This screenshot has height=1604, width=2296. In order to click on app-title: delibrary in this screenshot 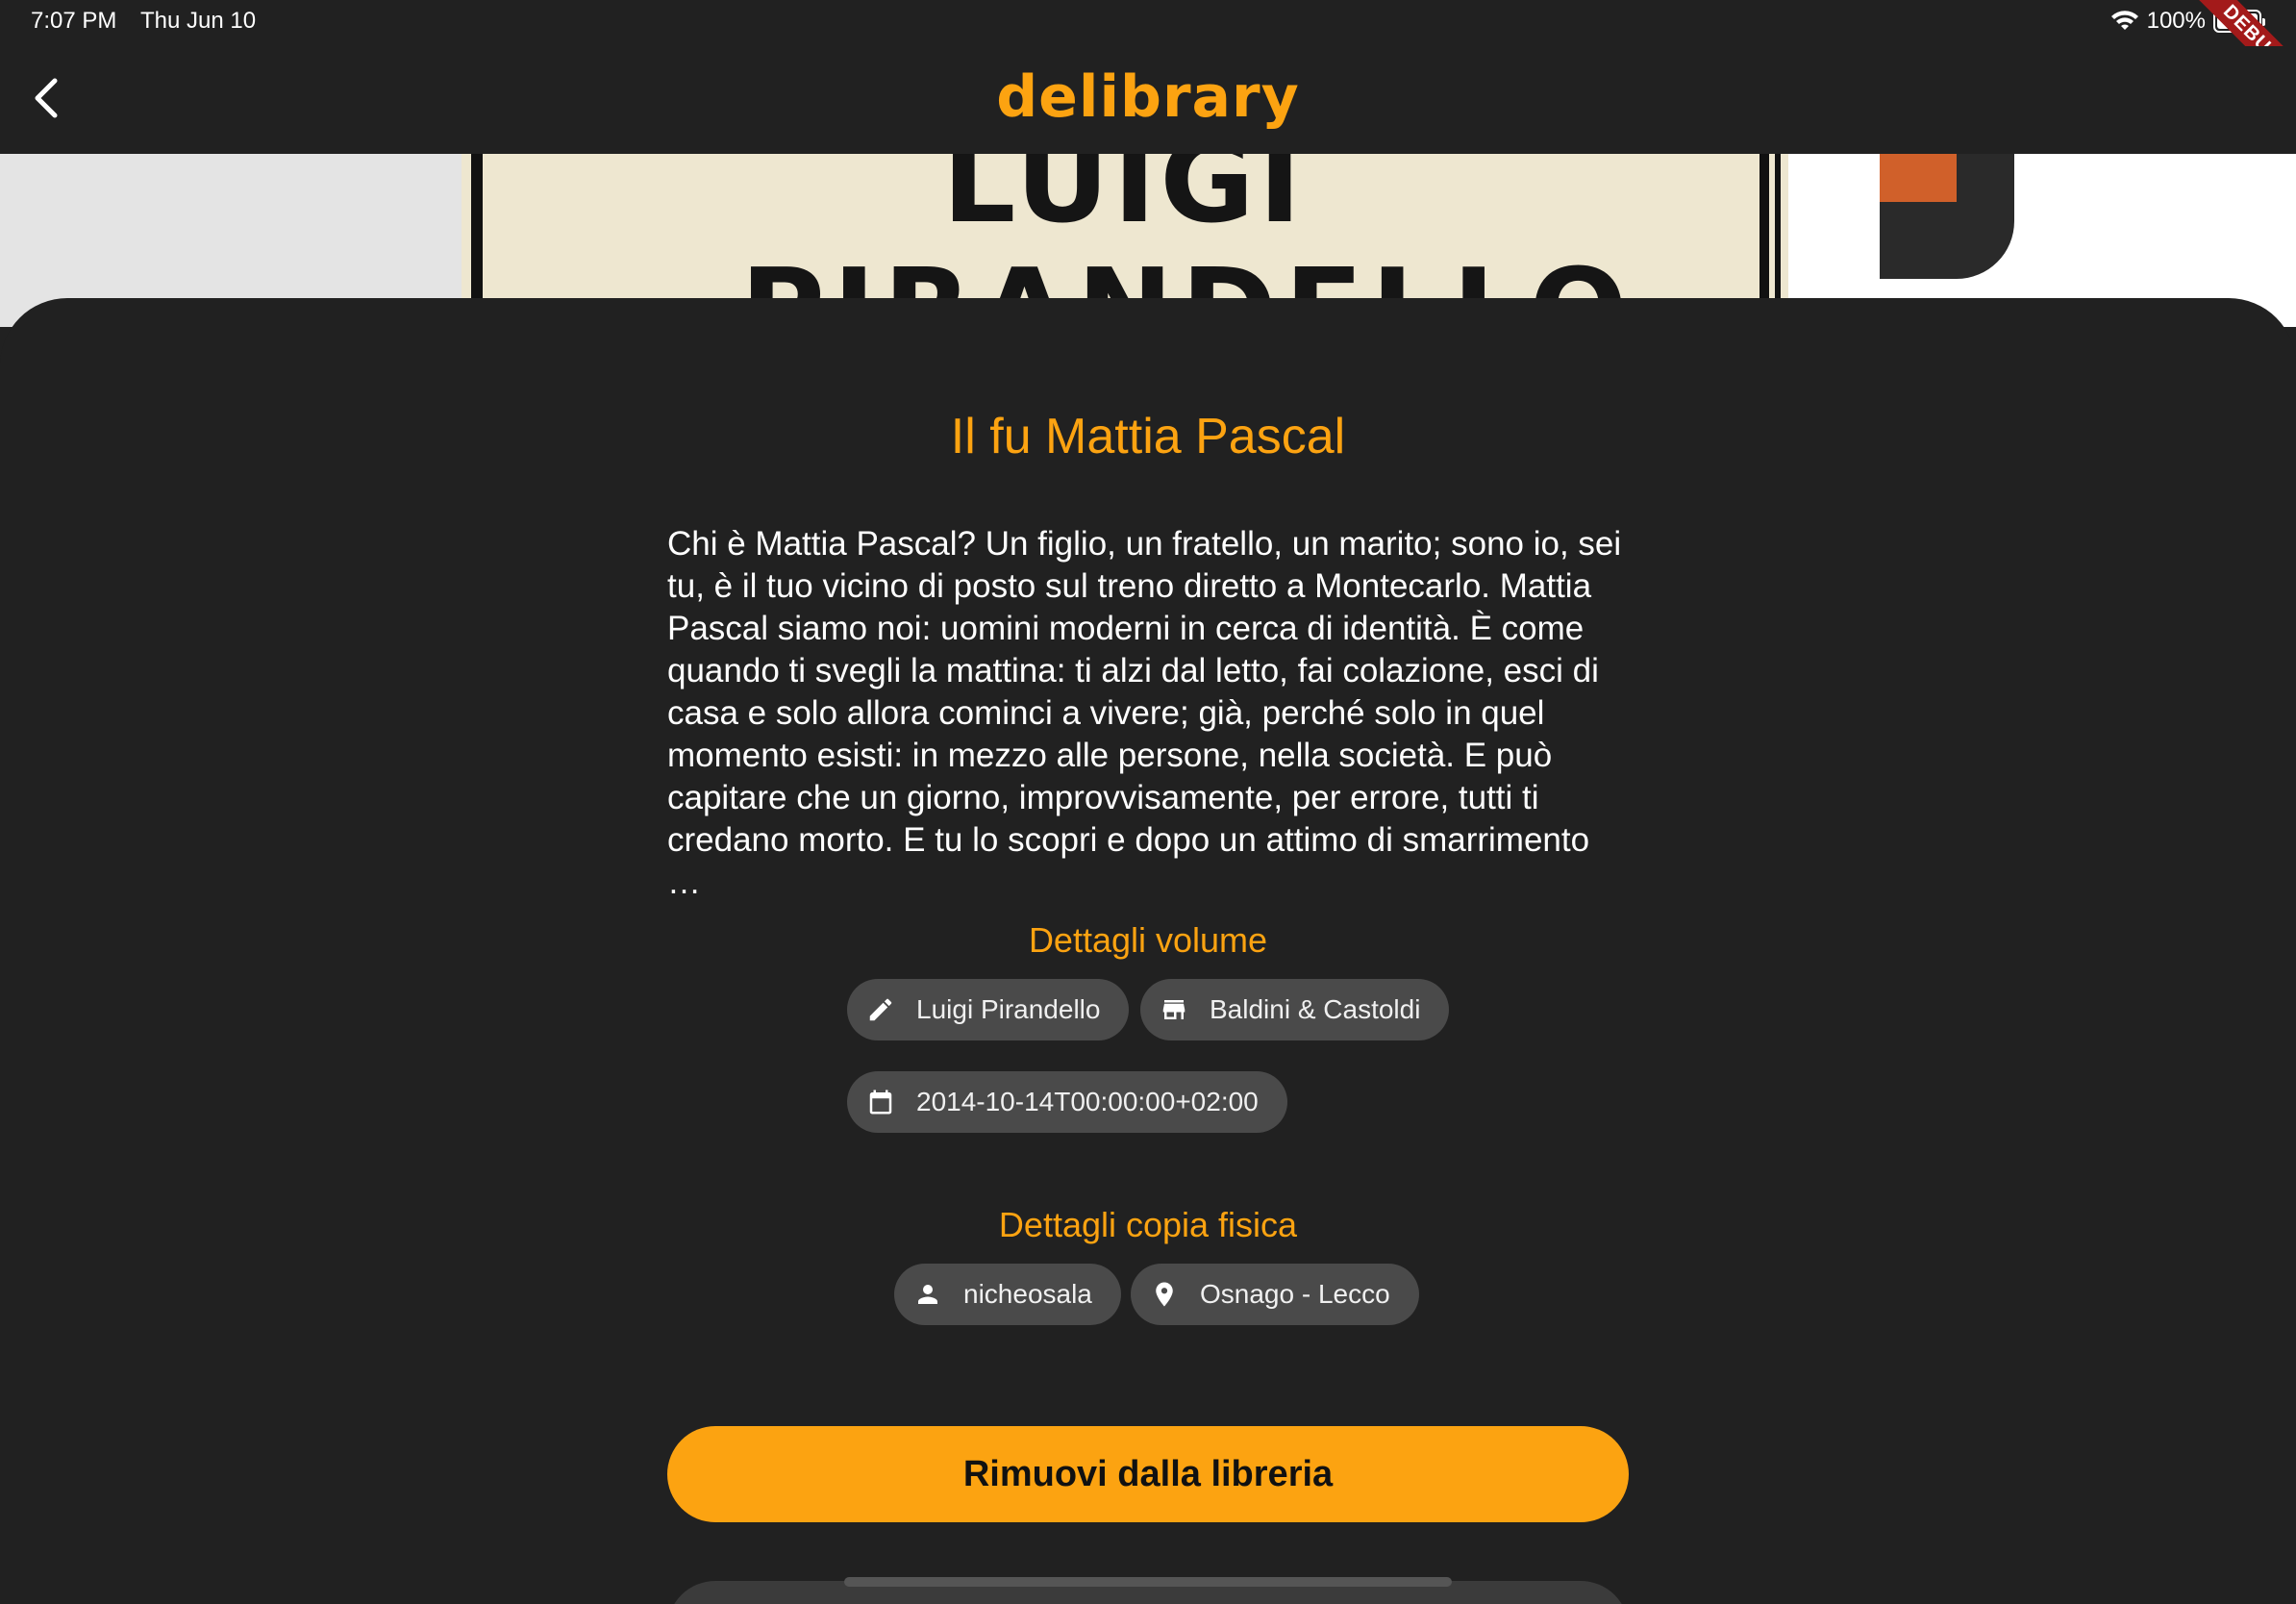, I will do `click(1148, 97)`.